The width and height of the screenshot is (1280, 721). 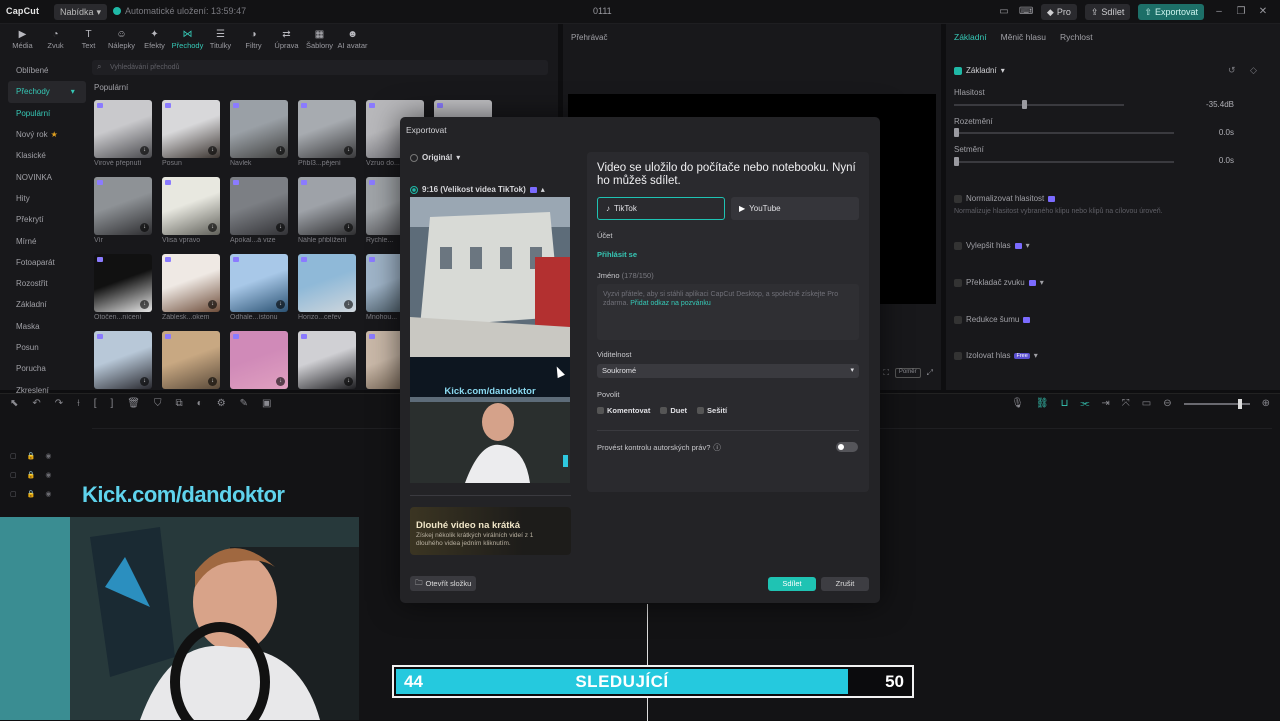 I want to click on tool-text: T Text, so click(x=88, y=41).